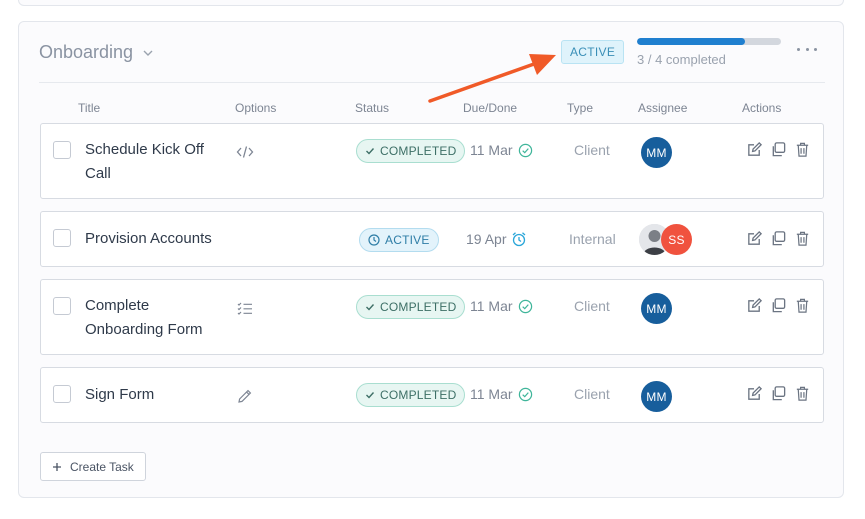 This screenshot has width=865, height=519. Describe the element at coordinates (86, 52) in the screenshot. I see `group-title: Onboarding` at that location.